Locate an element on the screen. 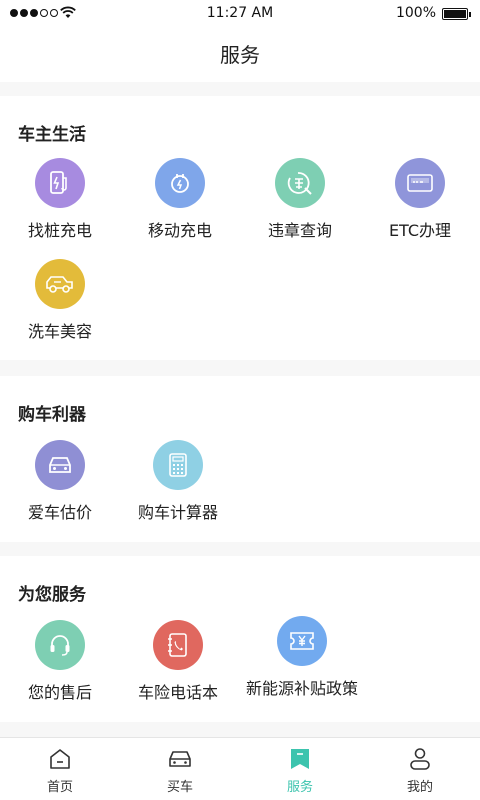 This screenshot has width=480, height=800. tab-label: 服务 is located at coordinates (299, 787).